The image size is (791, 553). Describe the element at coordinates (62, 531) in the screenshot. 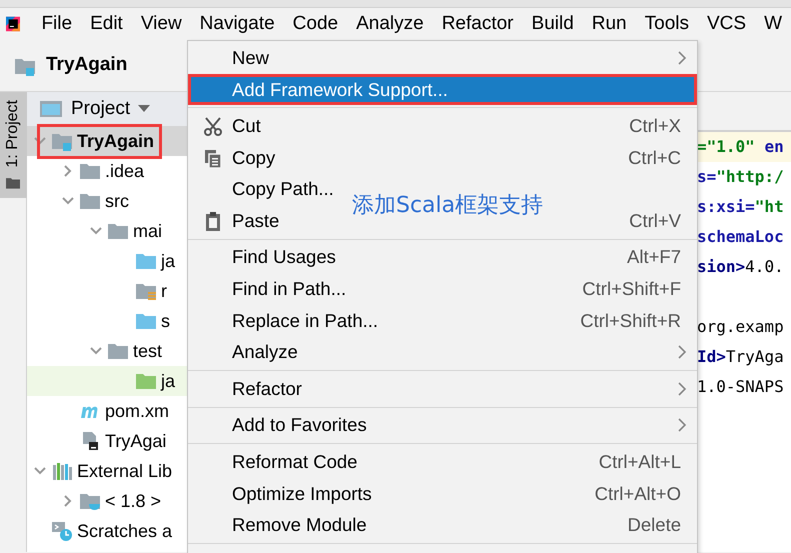

I see `scratches-icon` at that location.